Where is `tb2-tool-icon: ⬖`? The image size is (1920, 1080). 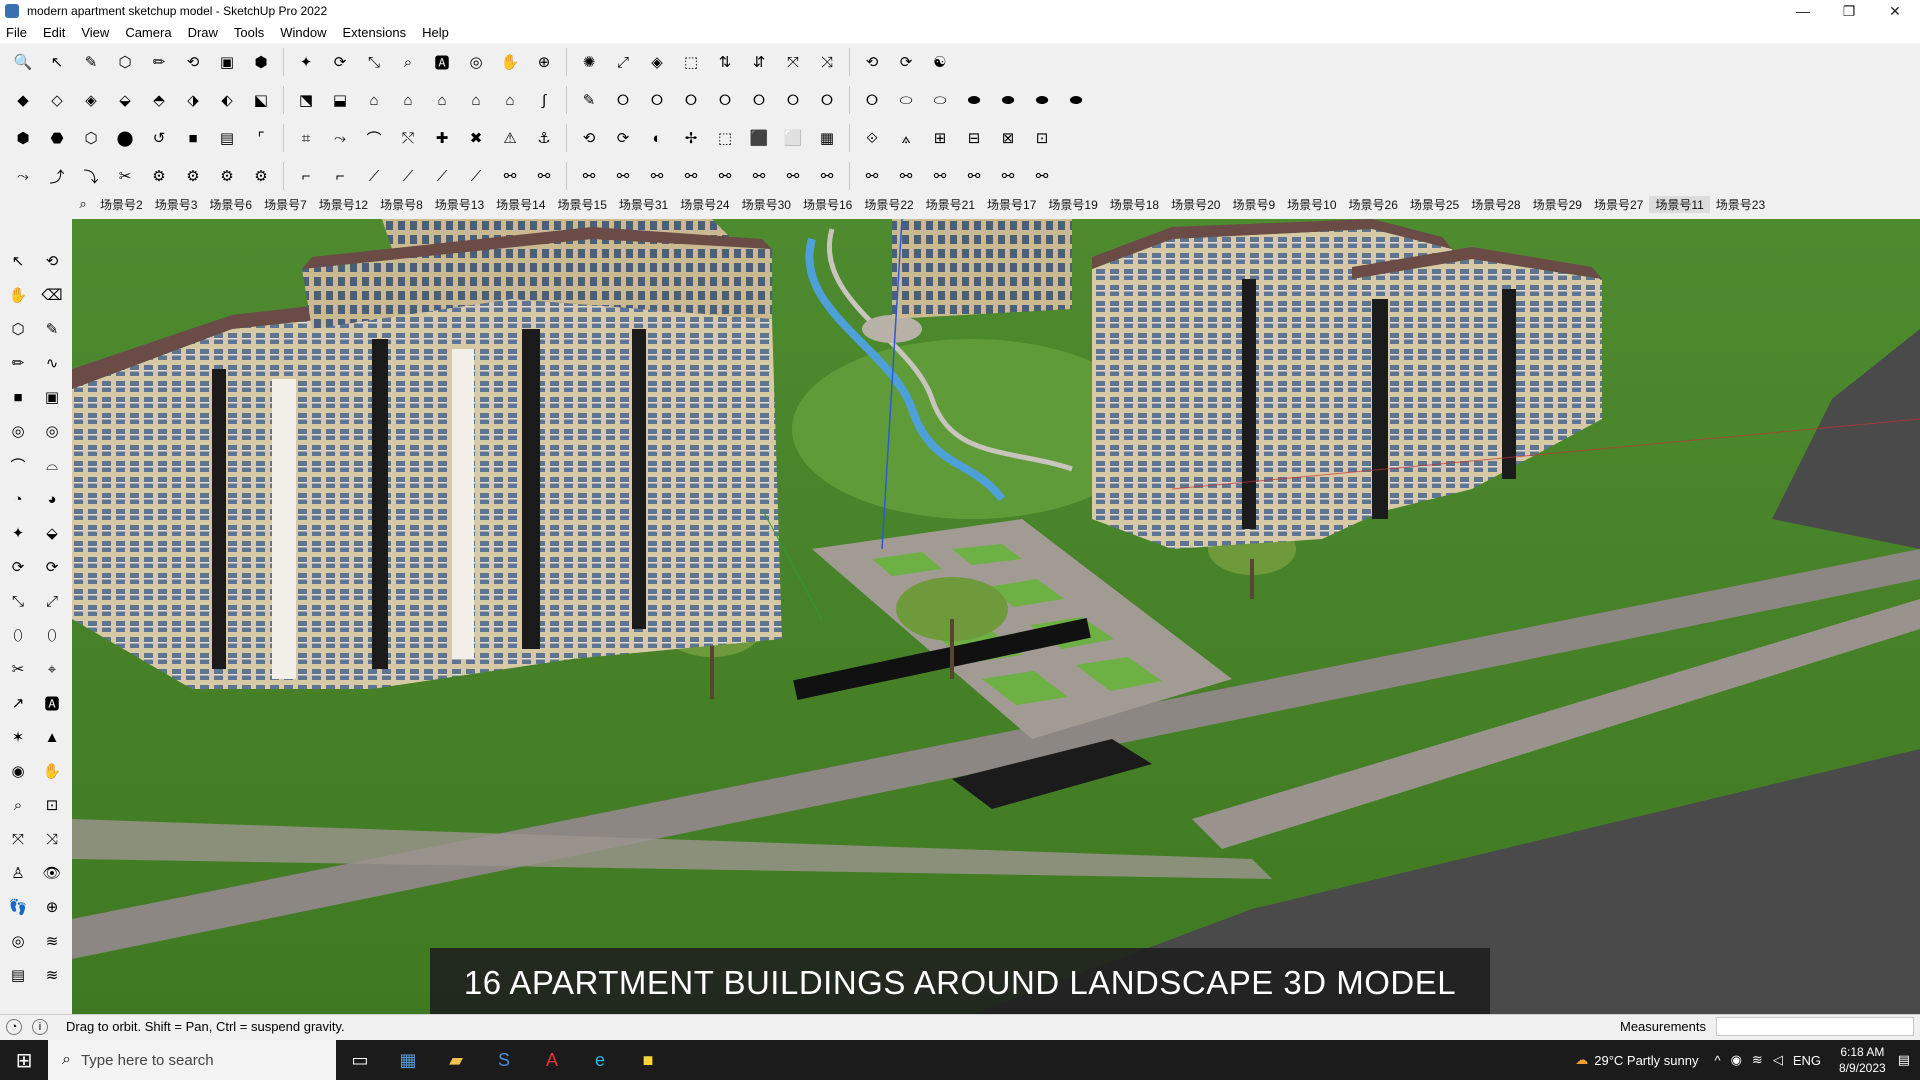
tb2-tool-icon: ⬖ is located at coordinates (227, 100).